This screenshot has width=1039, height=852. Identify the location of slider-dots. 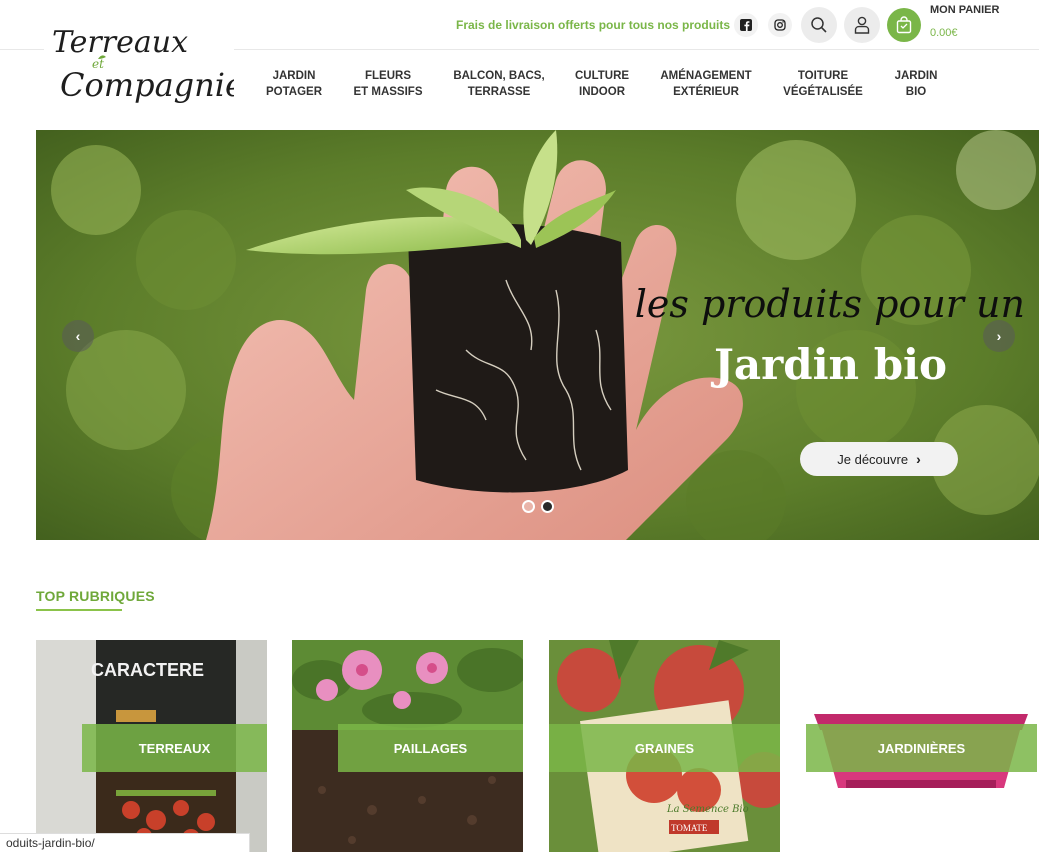
(538, 506).